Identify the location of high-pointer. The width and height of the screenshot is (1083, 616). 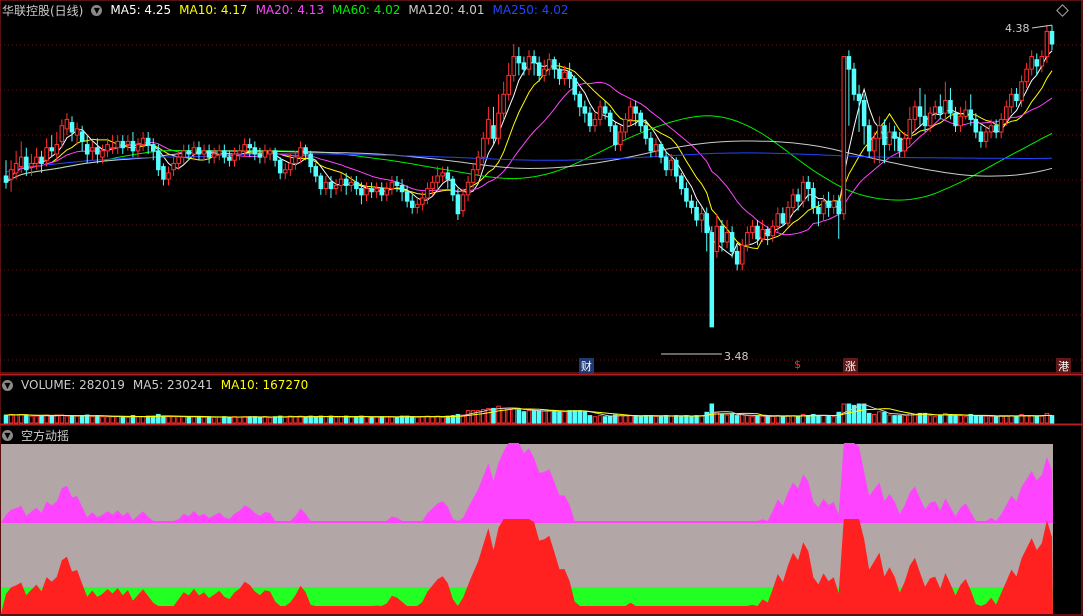
(1042, 26).